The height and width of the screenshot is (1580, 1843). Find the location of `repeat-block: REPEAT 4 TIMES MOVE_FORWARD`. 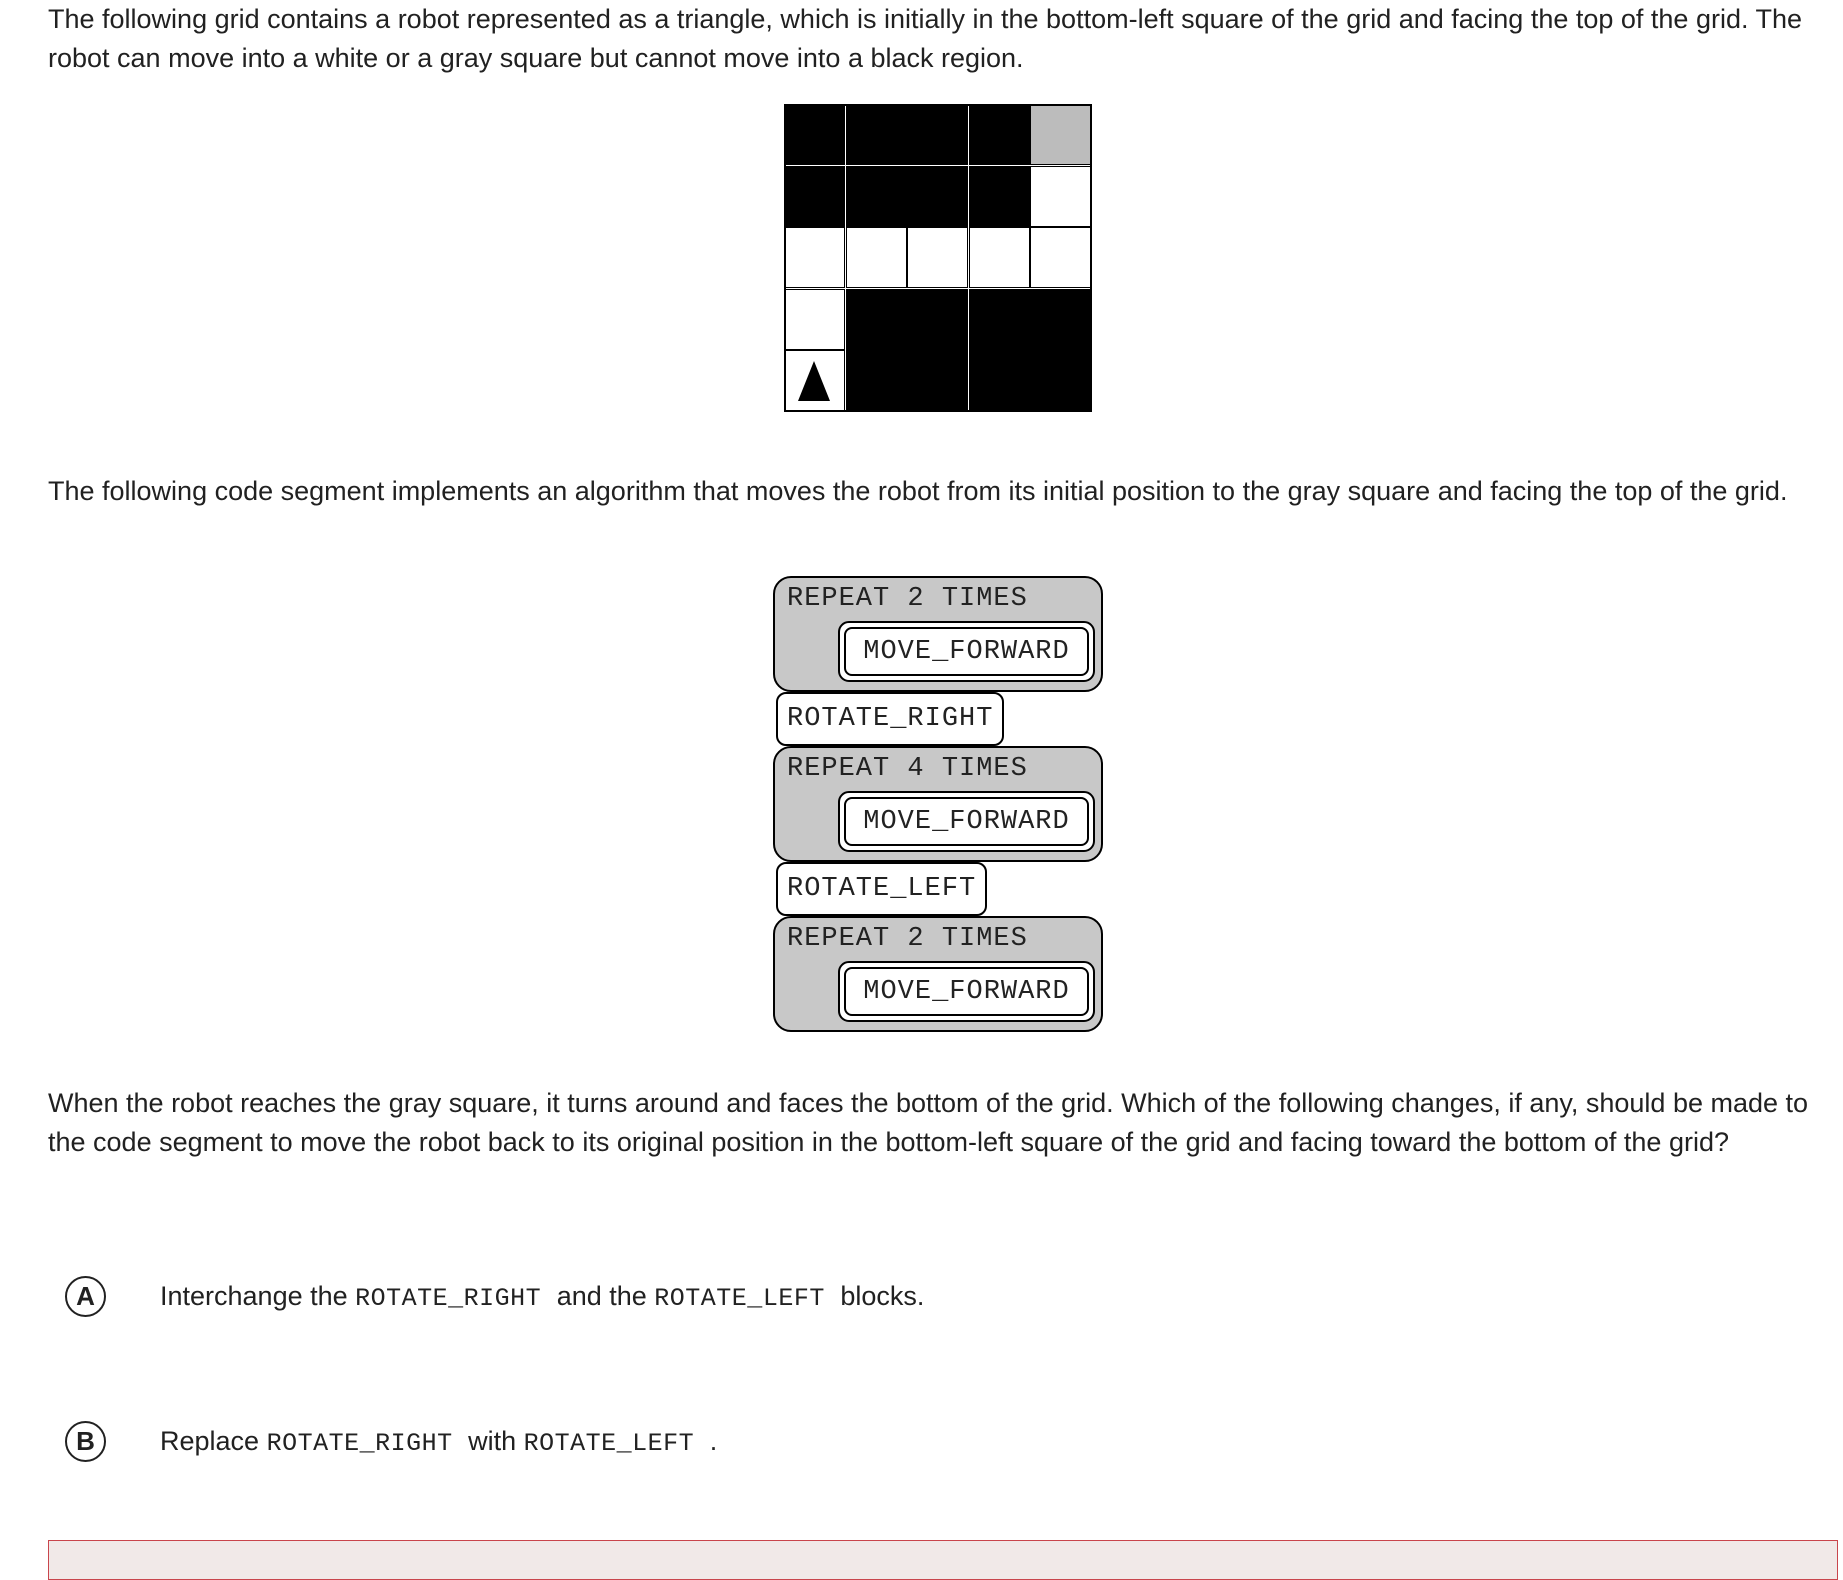

repeat-block: REPEAT 4 TIMES MOVE_FORWARD is located at coordinates (938, 804).